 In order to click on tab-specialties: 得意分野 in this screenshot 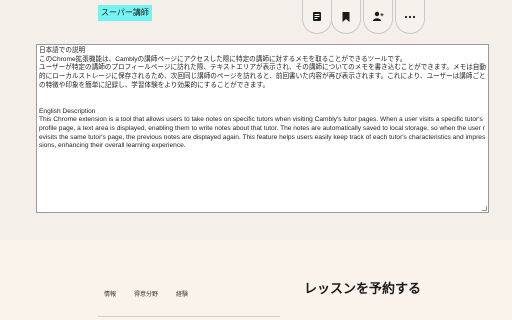, I will do `click(146, 293)`.